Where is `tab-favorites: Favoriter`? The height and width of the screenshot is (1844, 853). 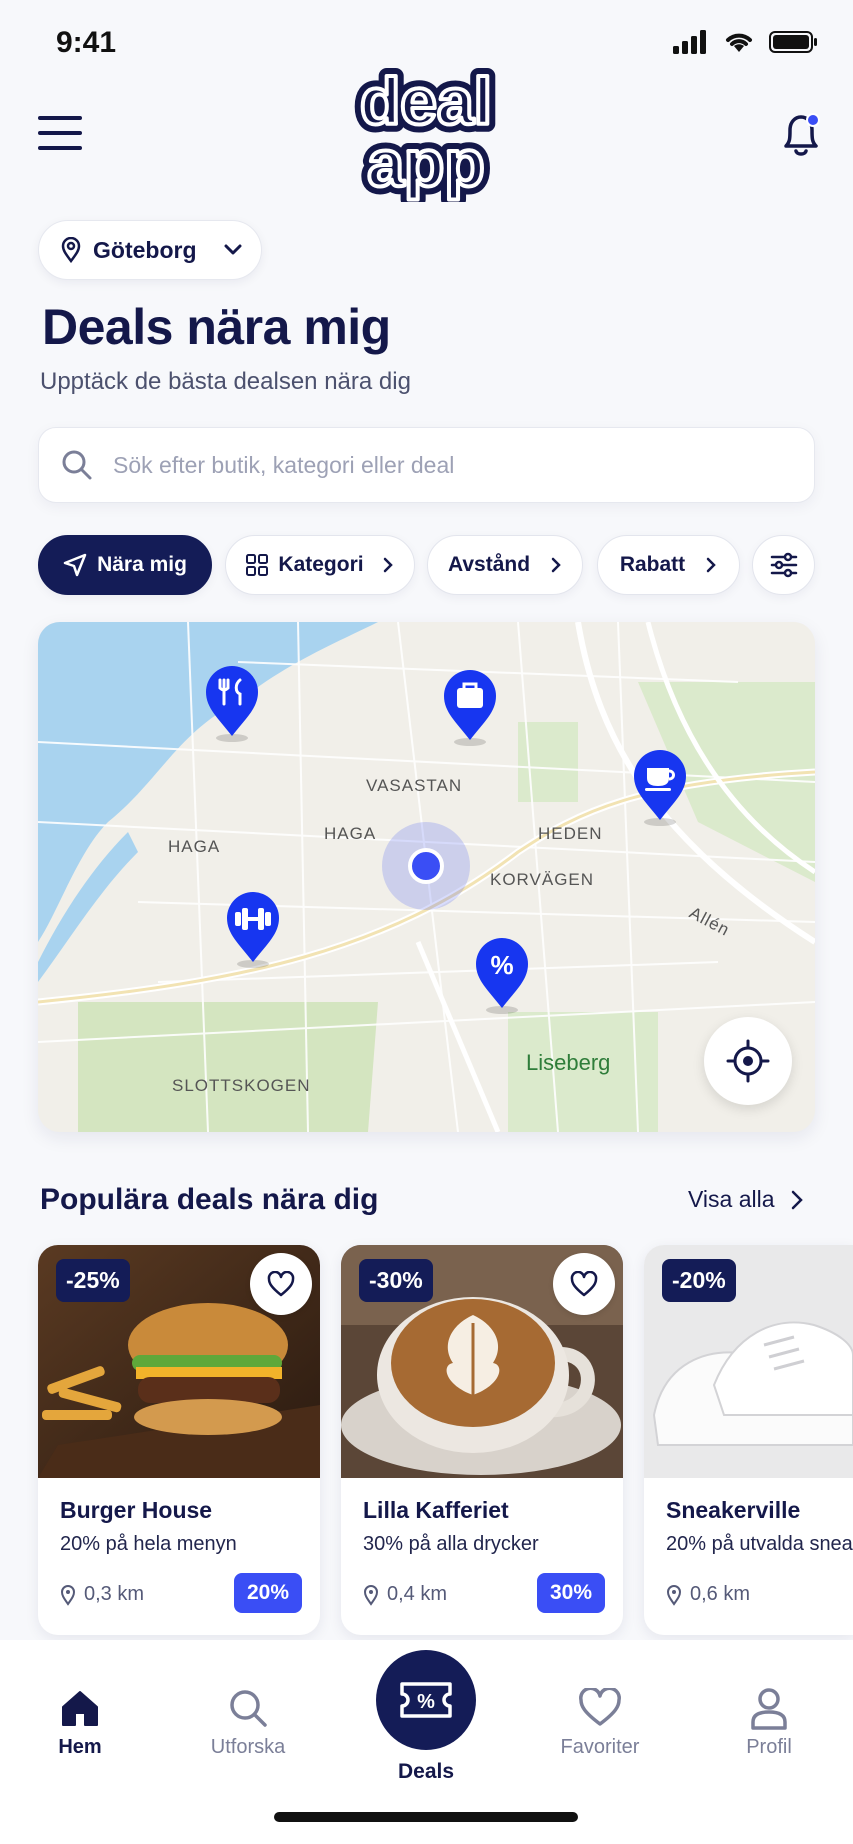 tab-favorites: Favoriter is located at coordinates (600, 1719).